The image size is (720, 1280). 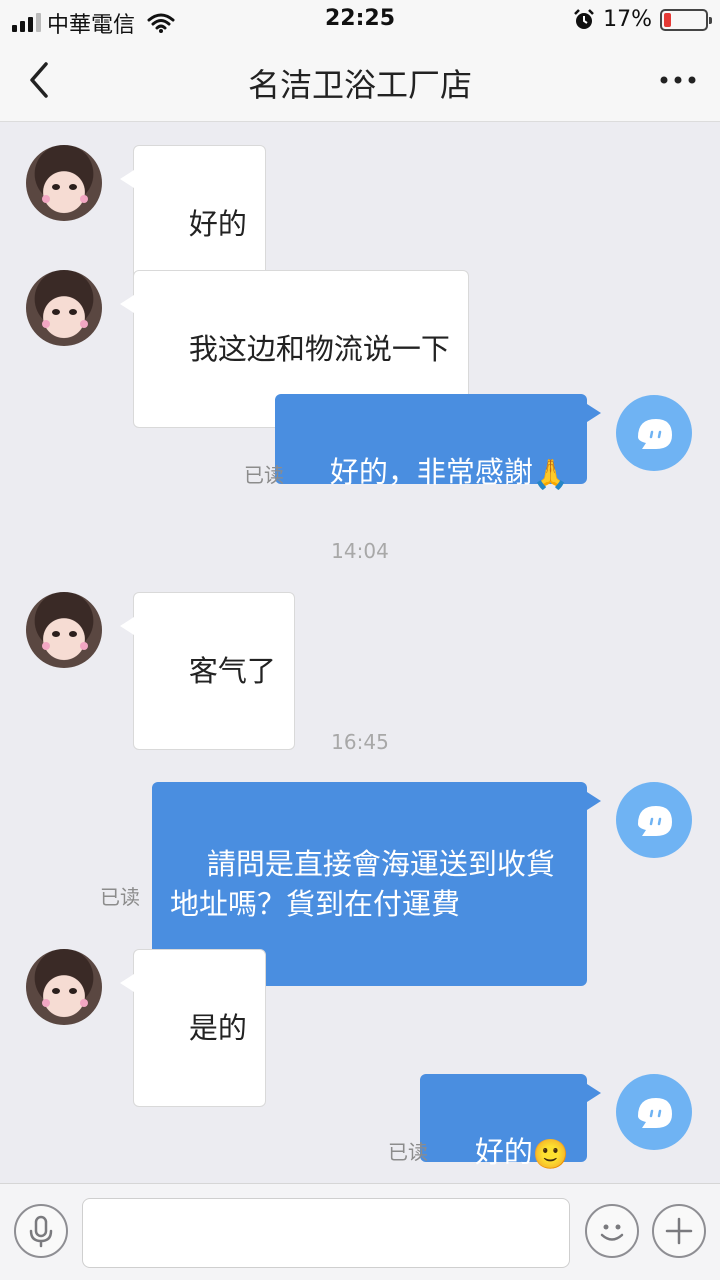 I want to click on message-text: 請問是直接會海運送到收貨地址嗎？貨到在付運費, so click(x=362, y=884).